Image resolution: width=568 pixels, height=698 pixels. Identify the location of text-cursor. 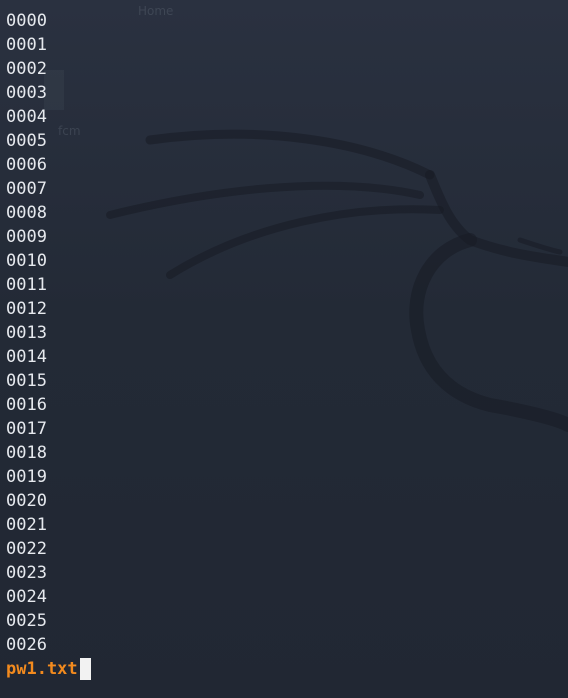
(85, 669).